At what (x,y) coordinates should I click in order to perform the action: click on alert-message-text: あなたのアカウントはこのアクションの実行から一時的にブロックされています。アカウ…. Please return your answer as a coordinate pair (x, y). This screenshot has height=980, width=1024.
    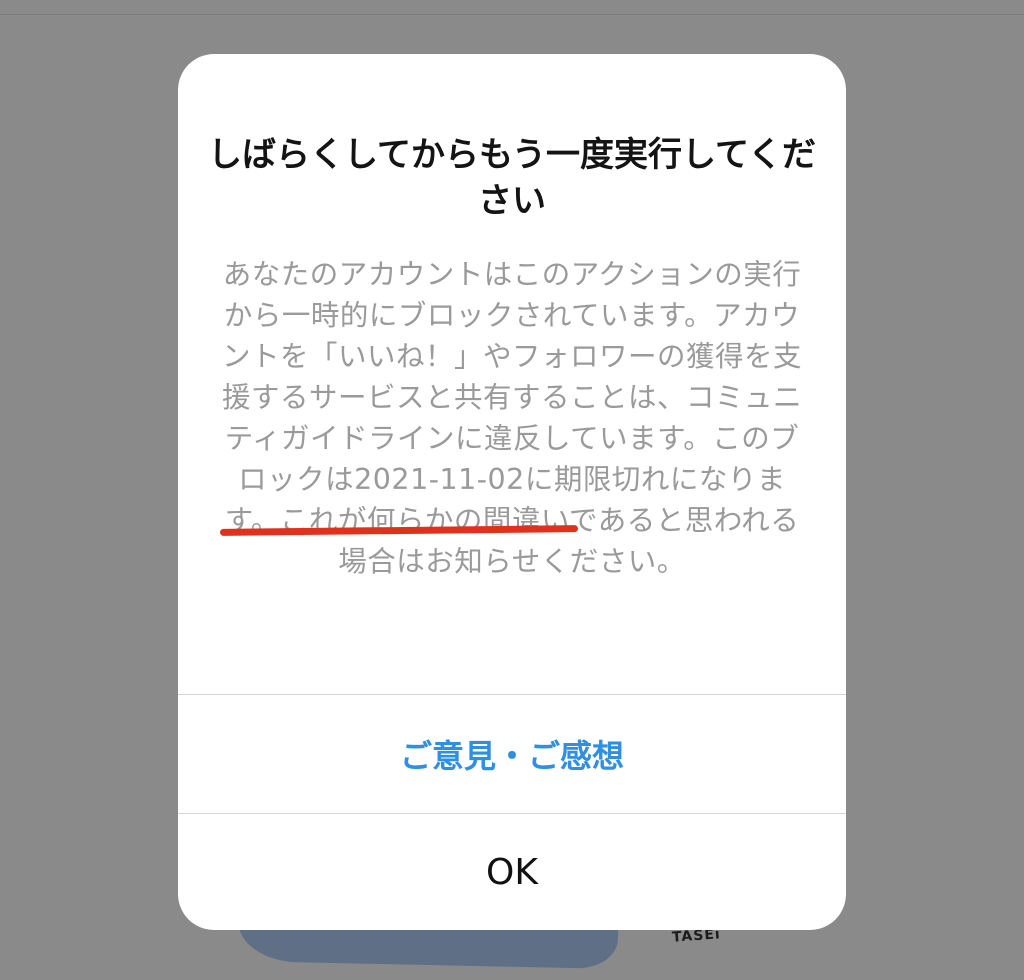
    Looking at the image, I should click on (511, 377).